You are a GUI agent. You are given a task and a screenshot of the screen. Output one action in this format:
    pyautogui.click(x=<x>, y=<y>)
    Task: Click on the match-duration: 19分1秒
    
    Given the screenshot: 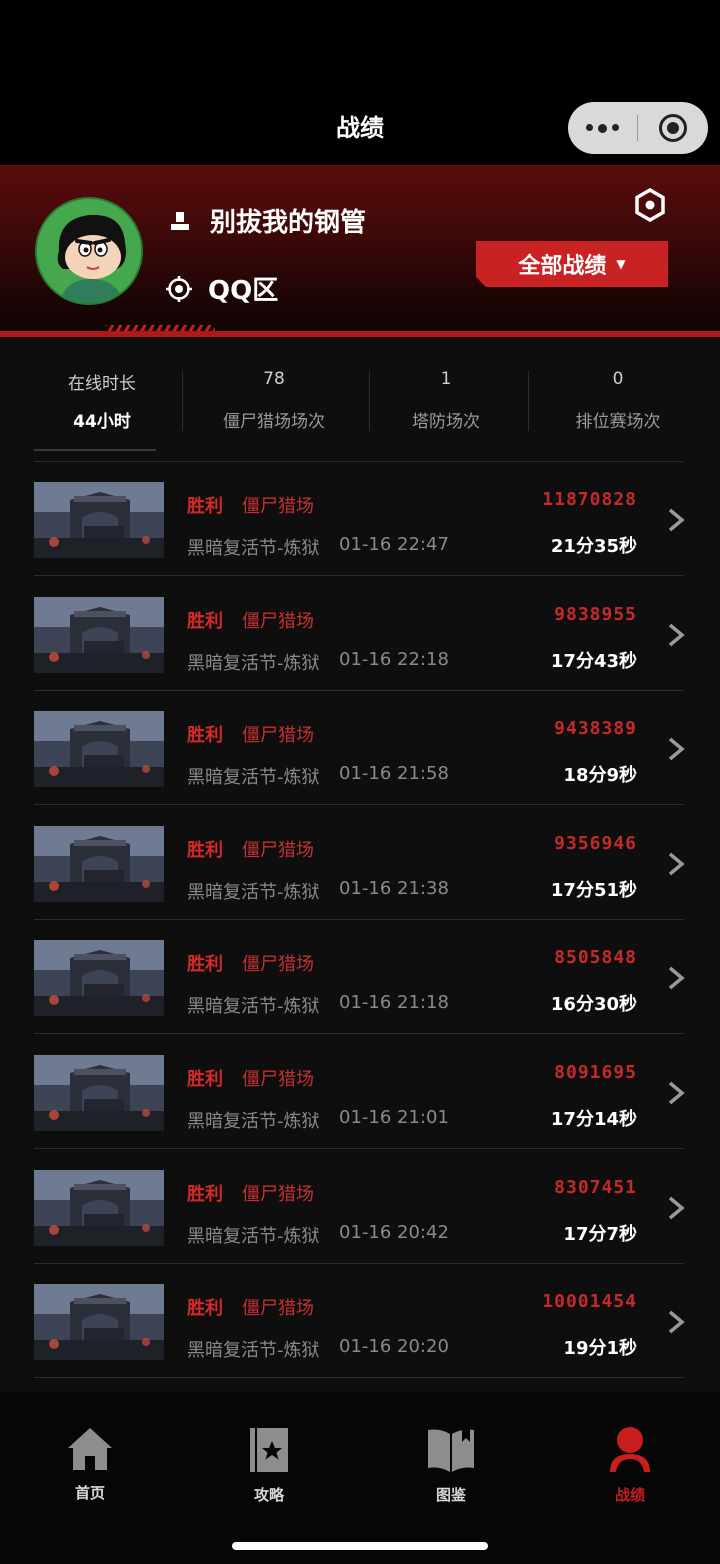 What is the action you would take?
    pyautogui.click(x=600, y=1349)
    